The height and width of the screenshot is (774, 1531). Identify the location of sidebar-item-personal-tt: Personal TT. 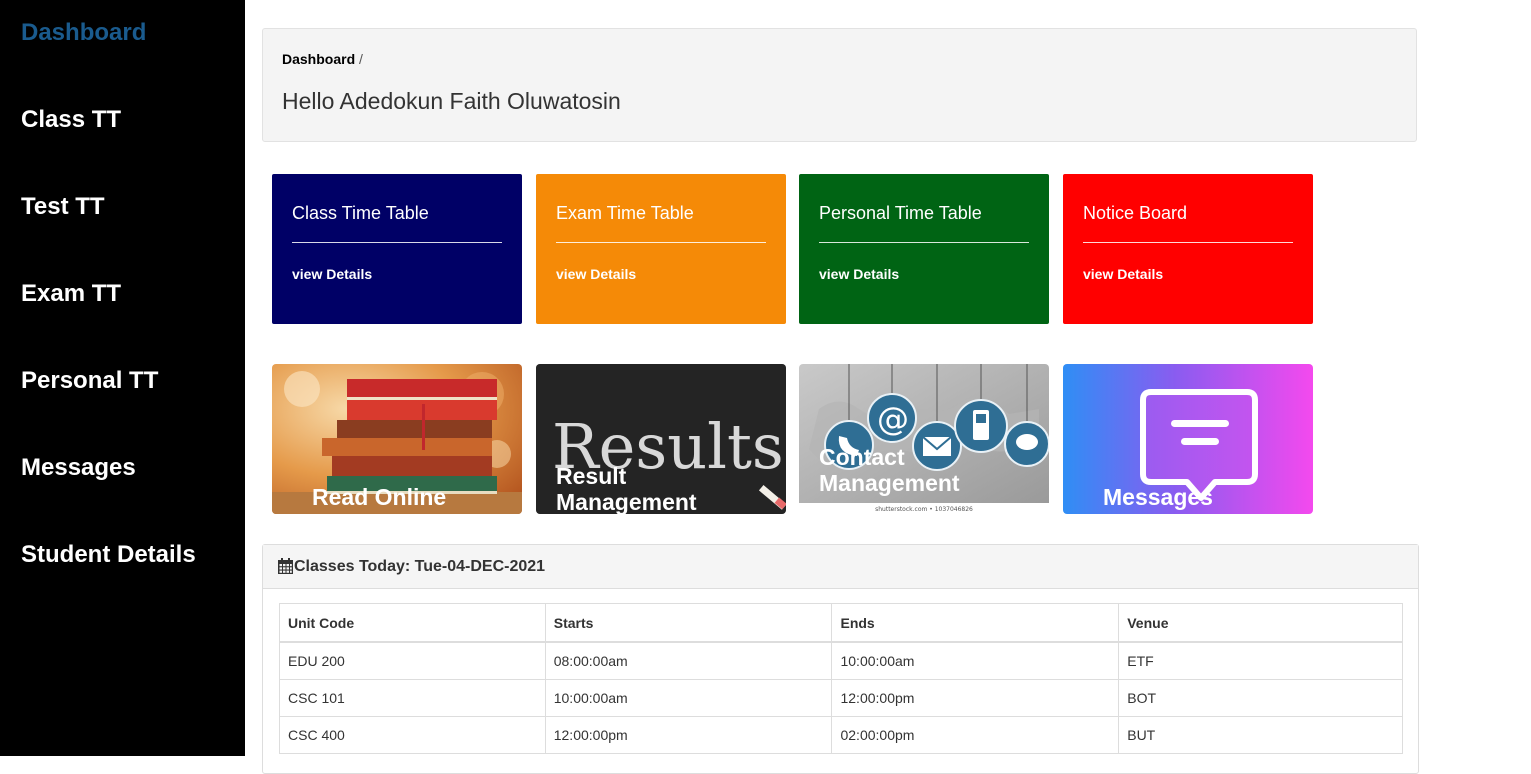
(89, 381).